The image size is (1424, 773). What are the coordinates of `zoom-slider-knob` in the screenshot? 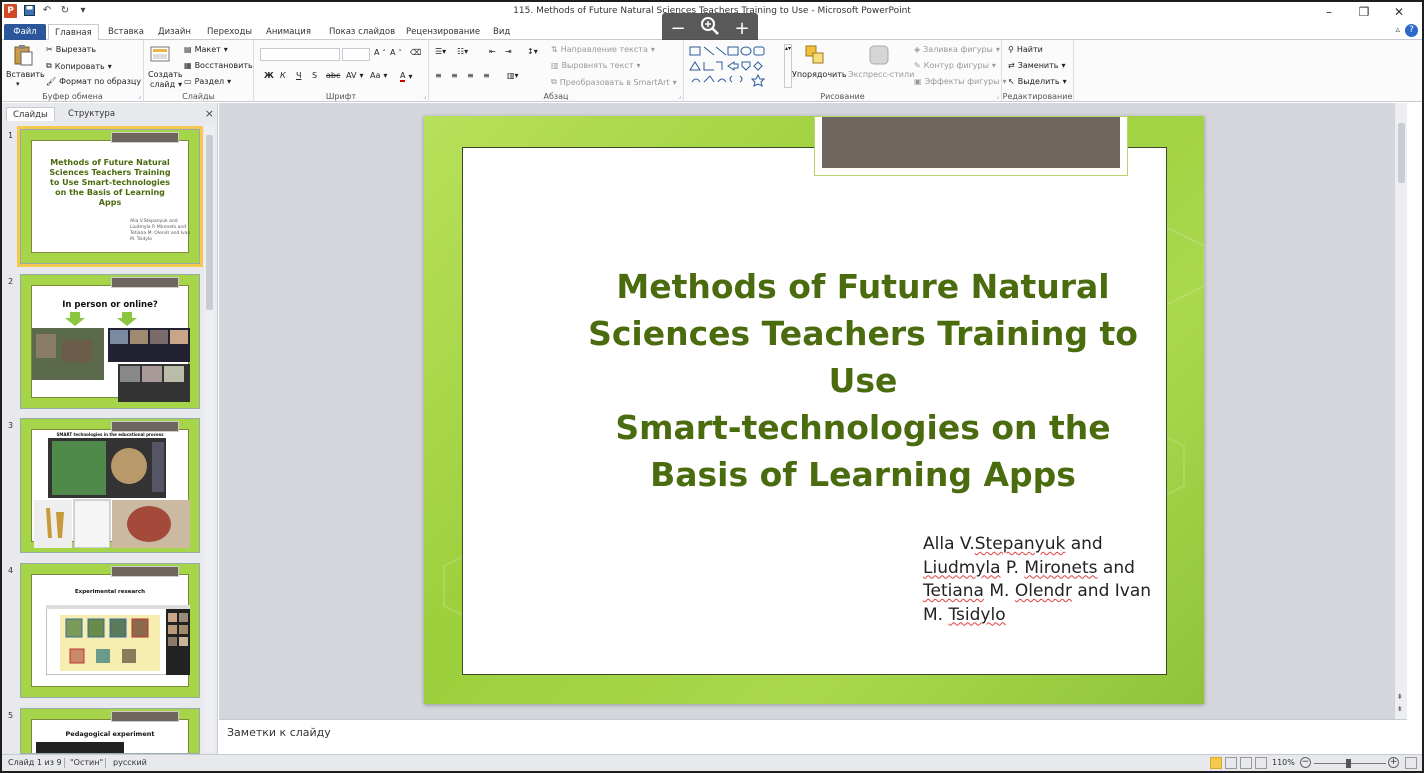 It's located at (1348, 763).